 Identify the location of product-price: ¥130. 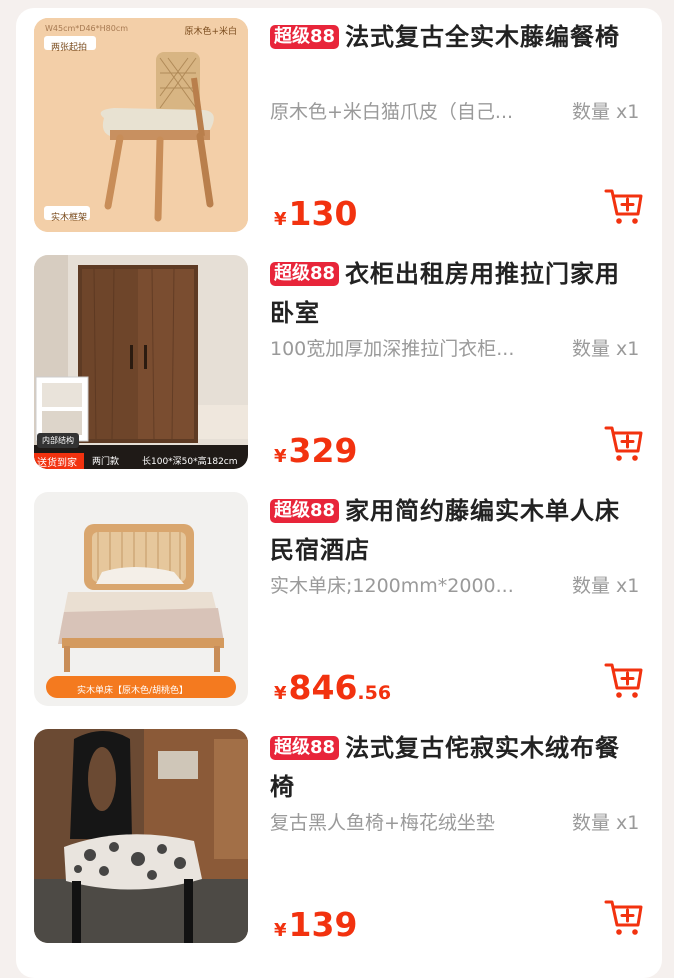
(315, 217).